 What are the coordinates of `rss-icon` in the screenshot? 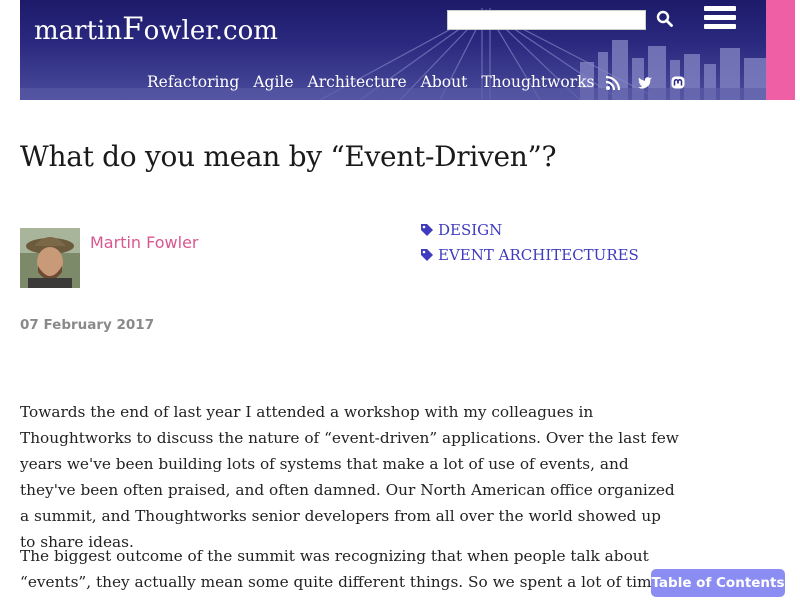 It's located at (613, 83).